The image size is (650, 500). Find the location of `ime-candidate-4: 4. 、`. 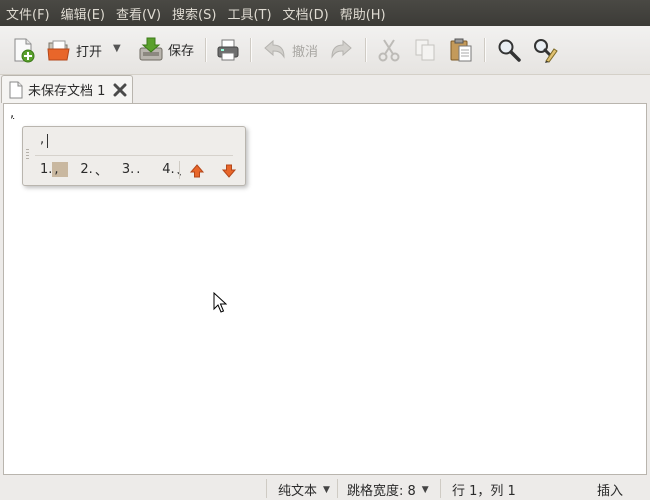

ime-candidate-4: 4. 、 is located at coordinates (176, 169).